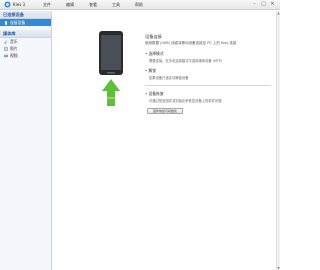 The height and width of the screenshot is (270, 320). I want to click on menu-bar: 文件 编辑 查看 工具 帮助, so click(100, 5).